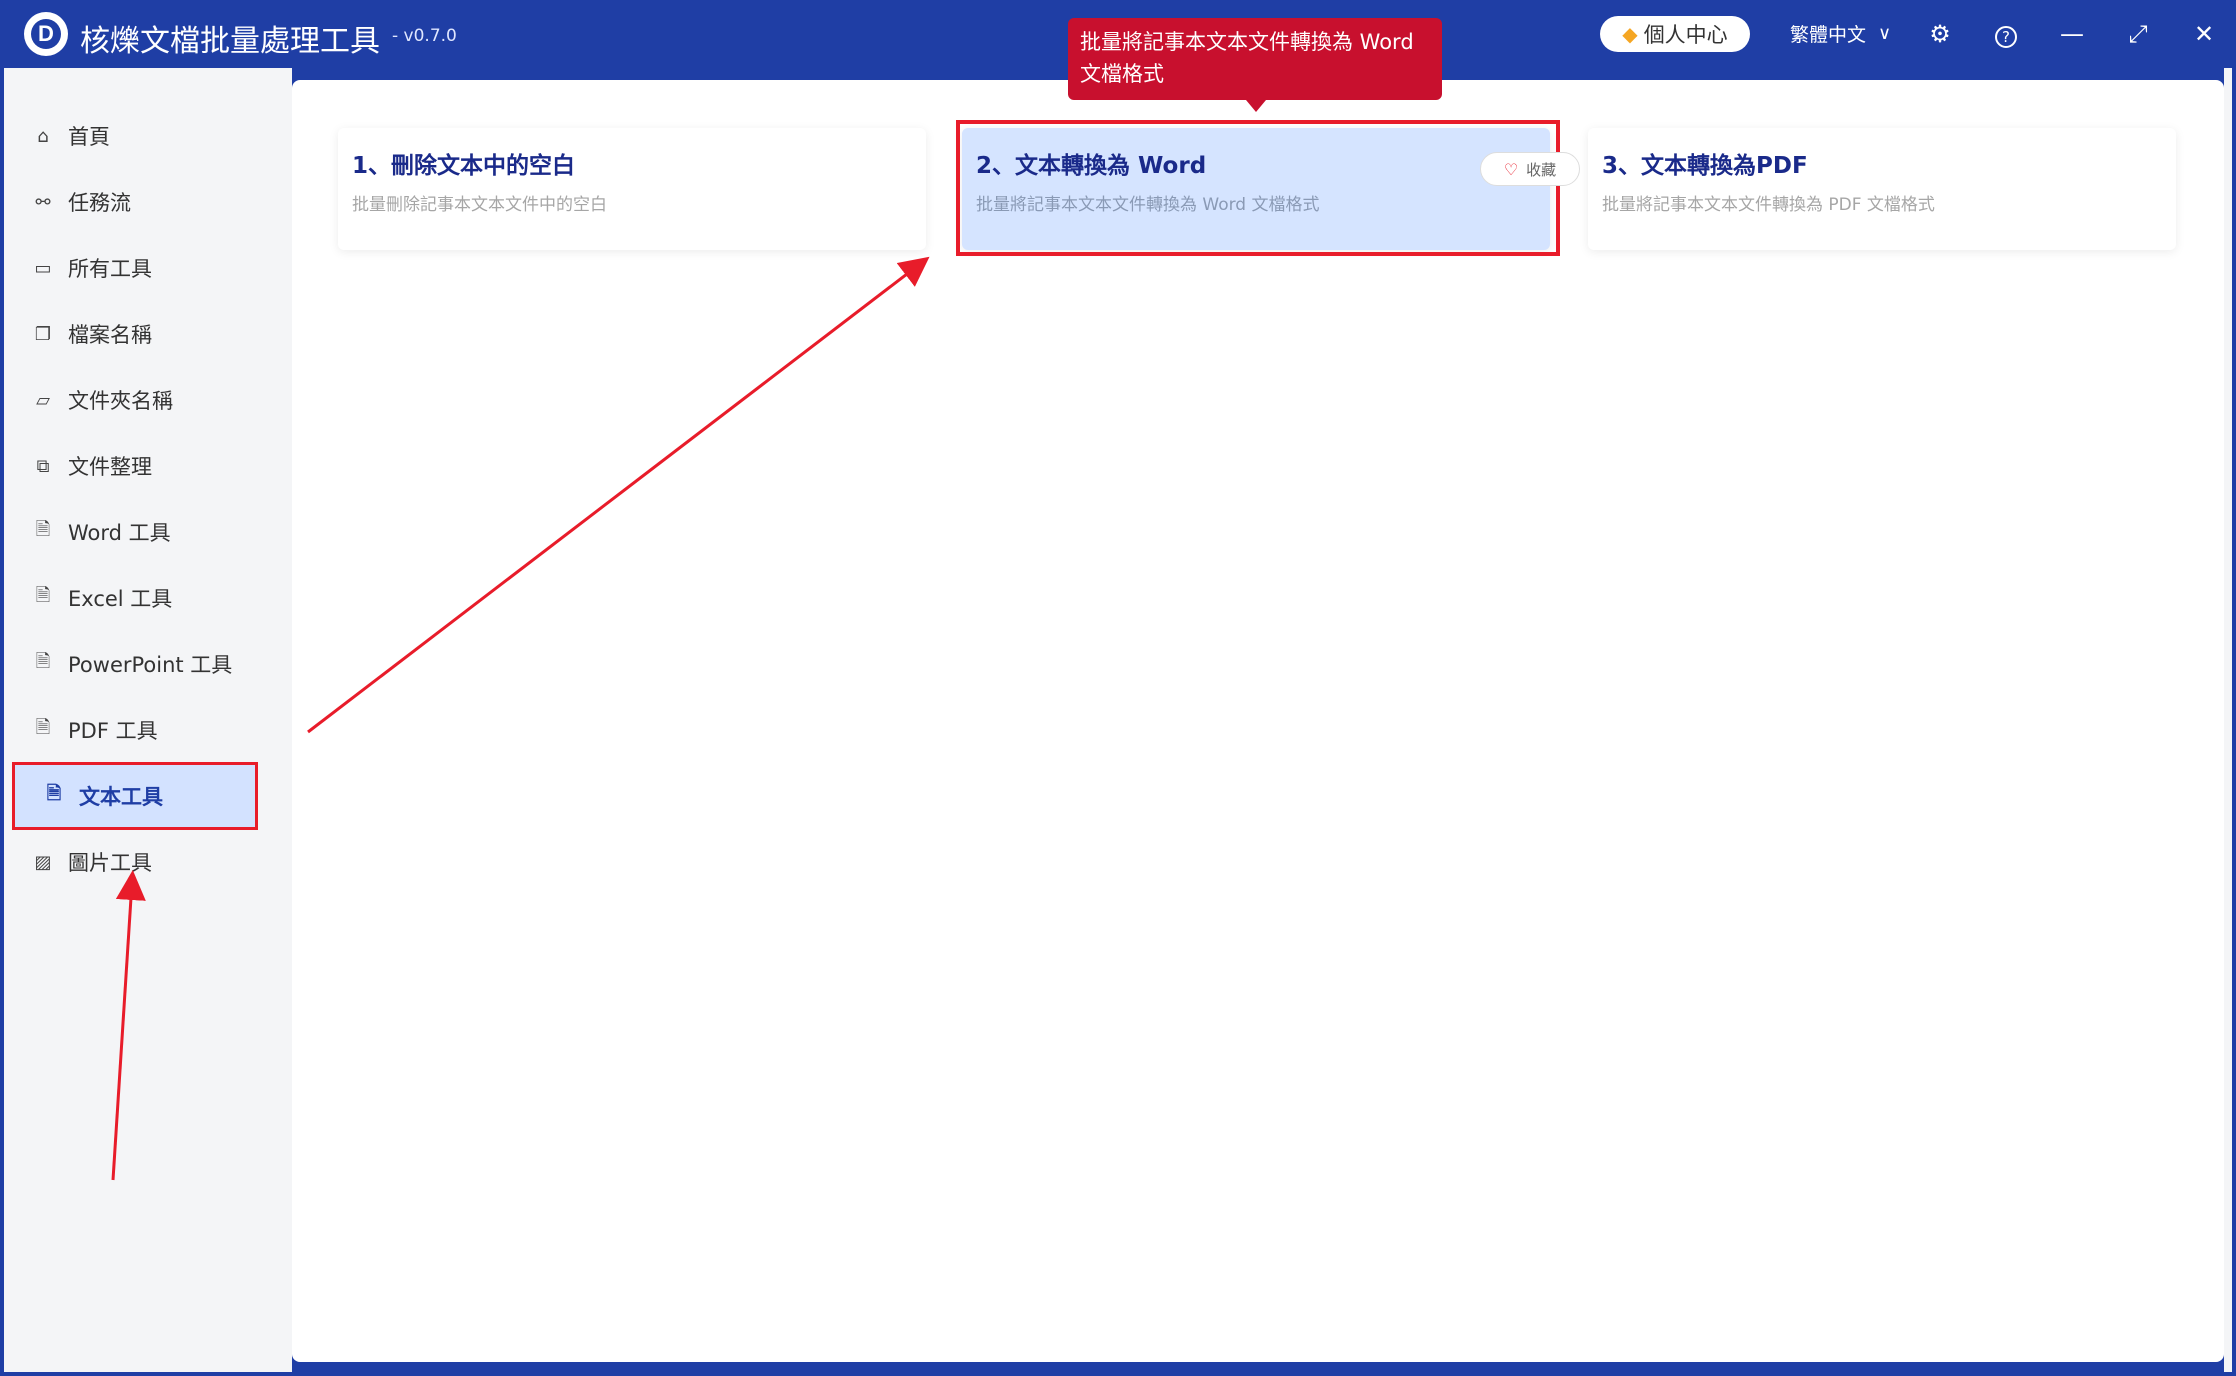  Describe the element at coordinates (119, 533) in the screenshot. I see `sidebar-item-label: Word 工具` at that location.